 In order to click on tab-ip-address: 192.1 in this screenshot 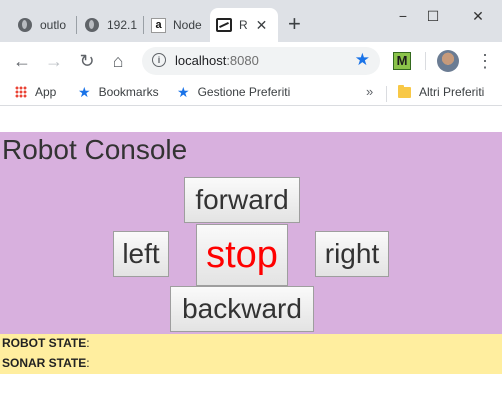, I will do `click(112, 25)`.